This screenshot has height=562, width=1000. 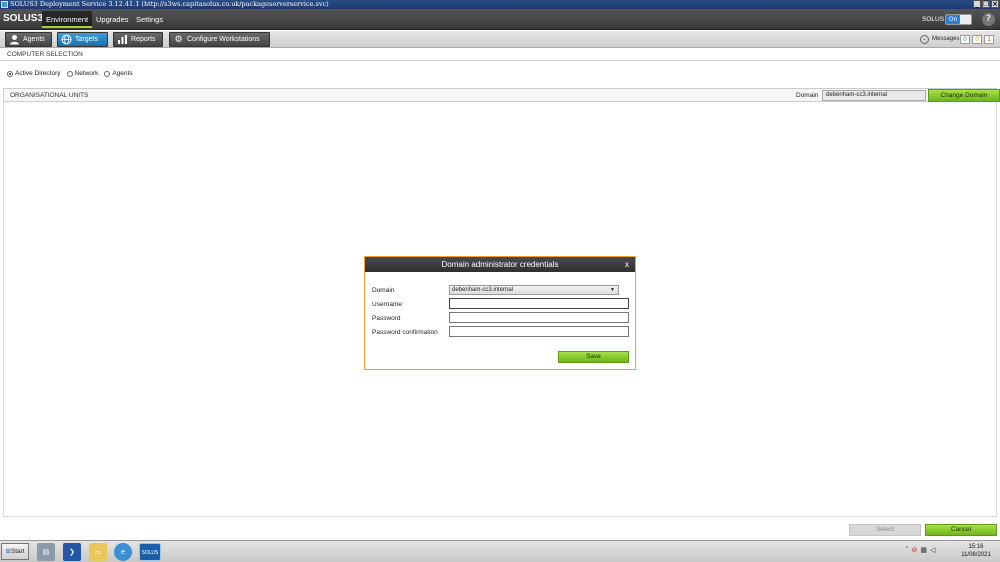 I want to click on window-controls: _ ❐ ×, so click(x=986, y=4).